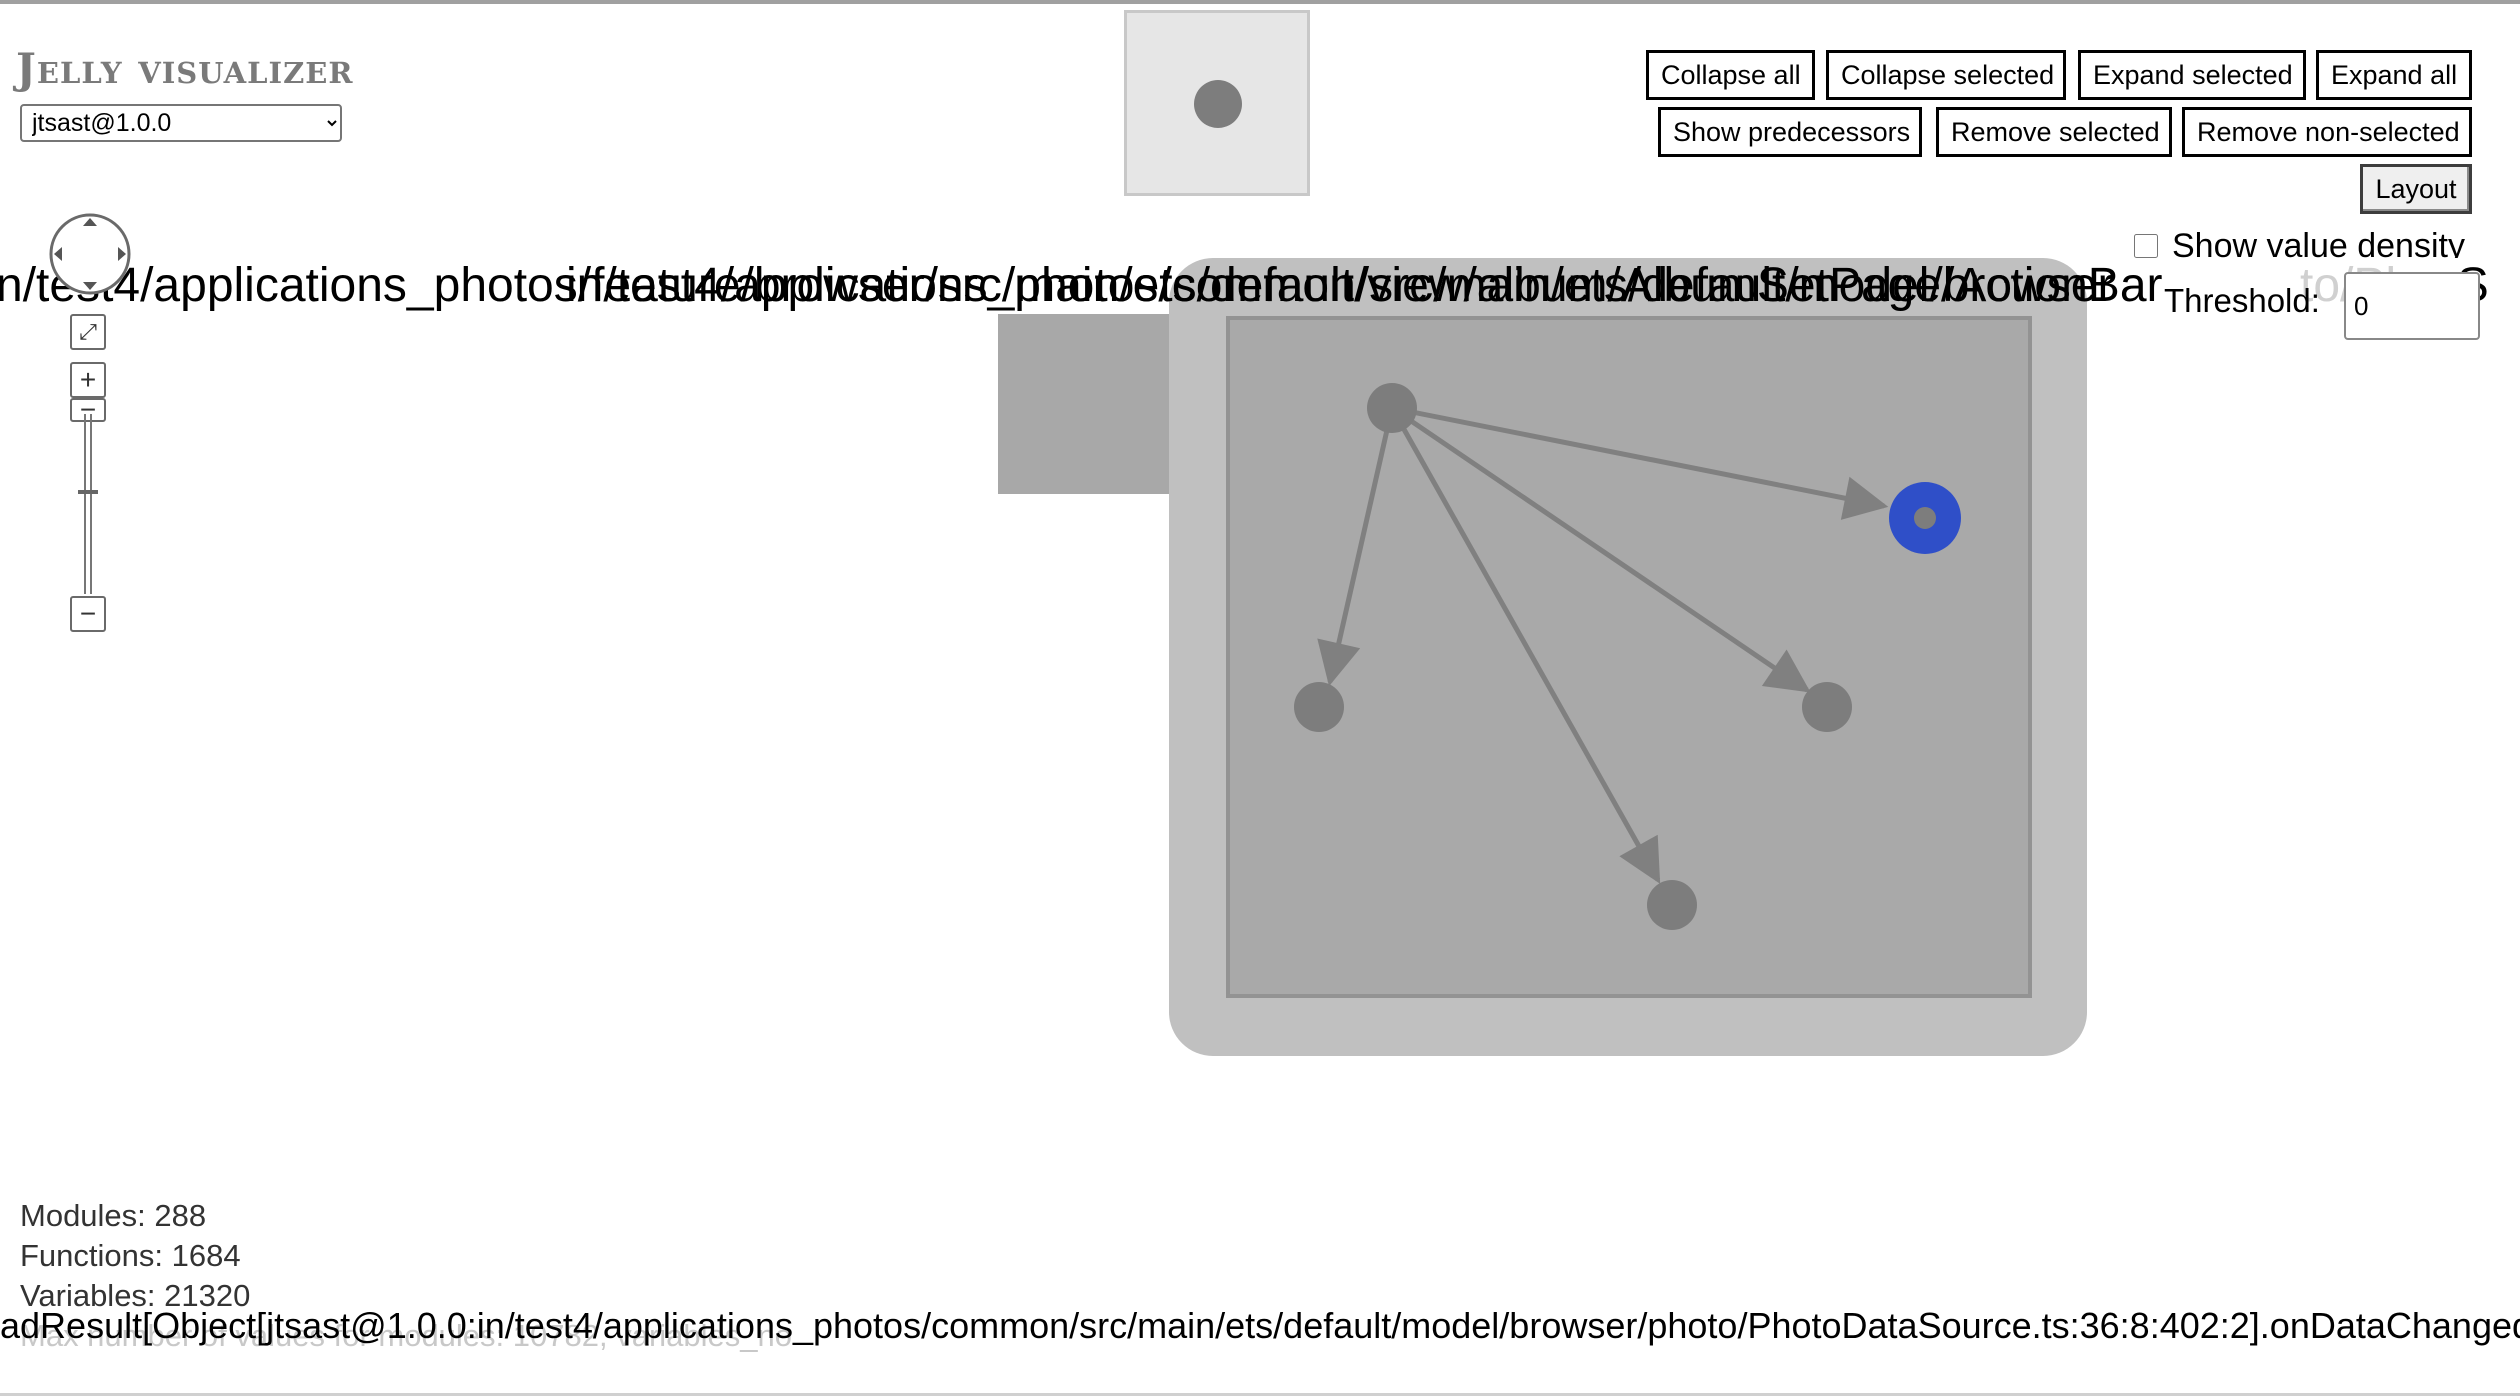  What do you see at coordinates (113, 1215) in the screenshot?
I see `modules-count: Modules: 288` at bounding box center [113, 1215].